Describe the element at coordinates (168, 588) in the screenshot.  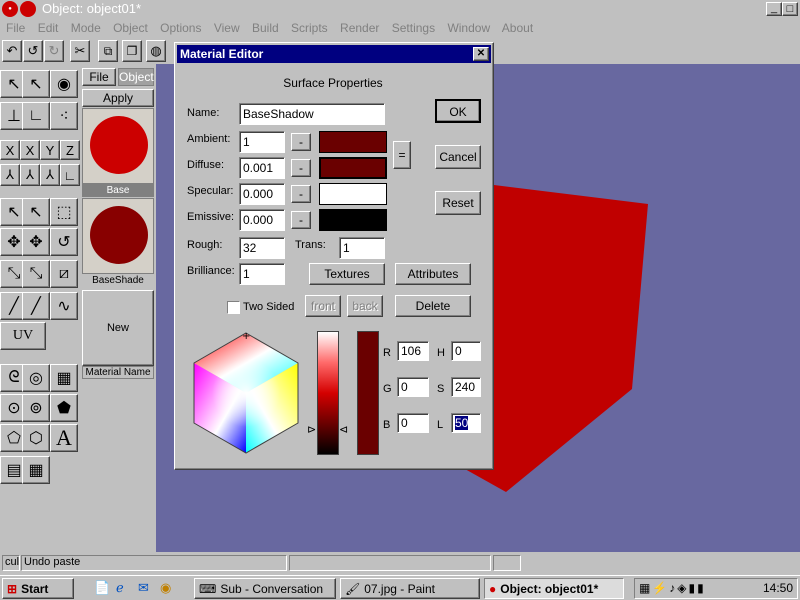
I see `quicklaunch-media-icon: ◉` at that location.